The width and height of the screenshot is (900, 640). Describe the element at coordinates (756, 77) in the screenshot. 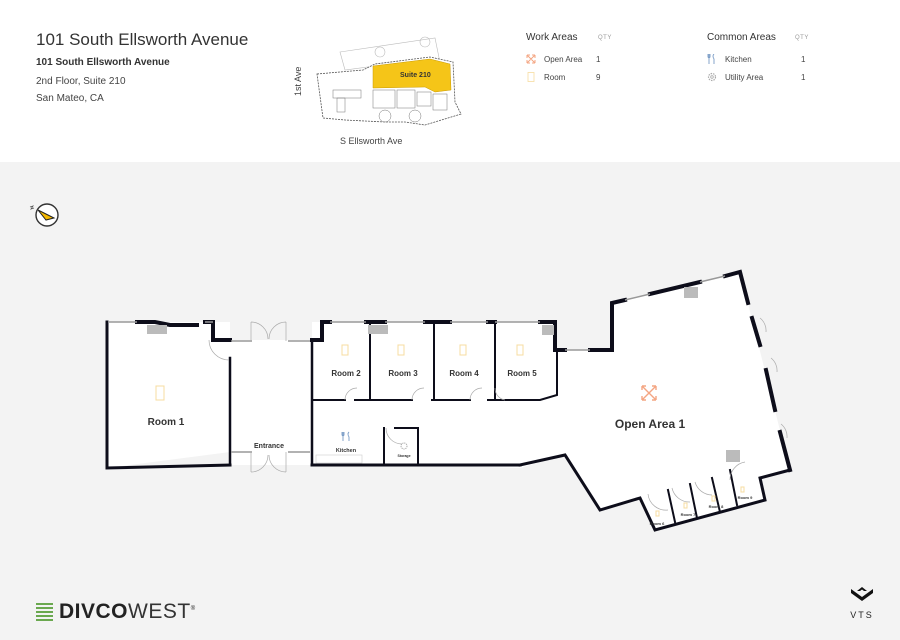

I see `legend-item-utility: Utility Area 1` at that location.